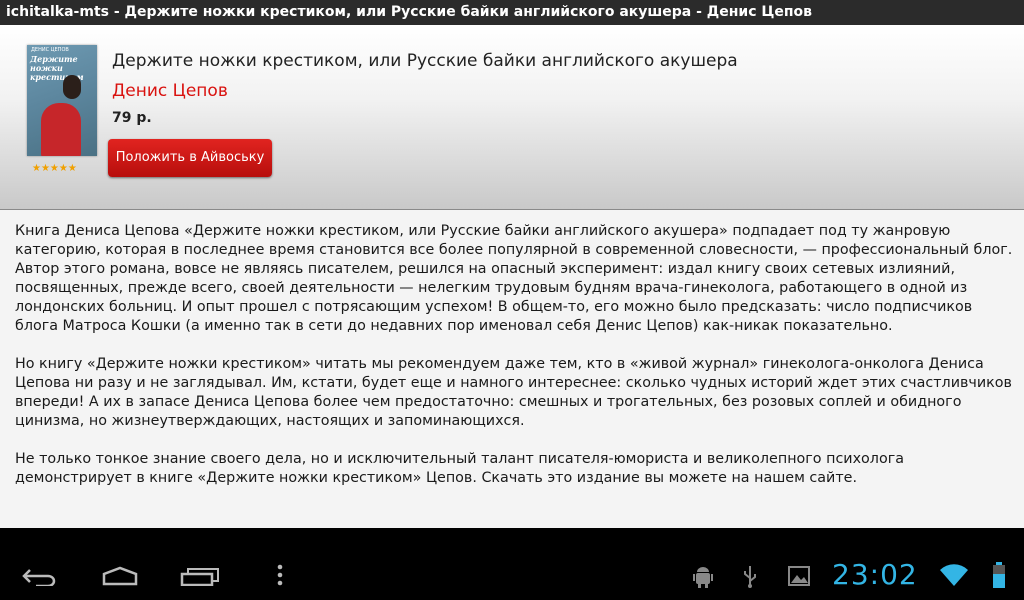  I want to click on back-icon, so click(40, 579).